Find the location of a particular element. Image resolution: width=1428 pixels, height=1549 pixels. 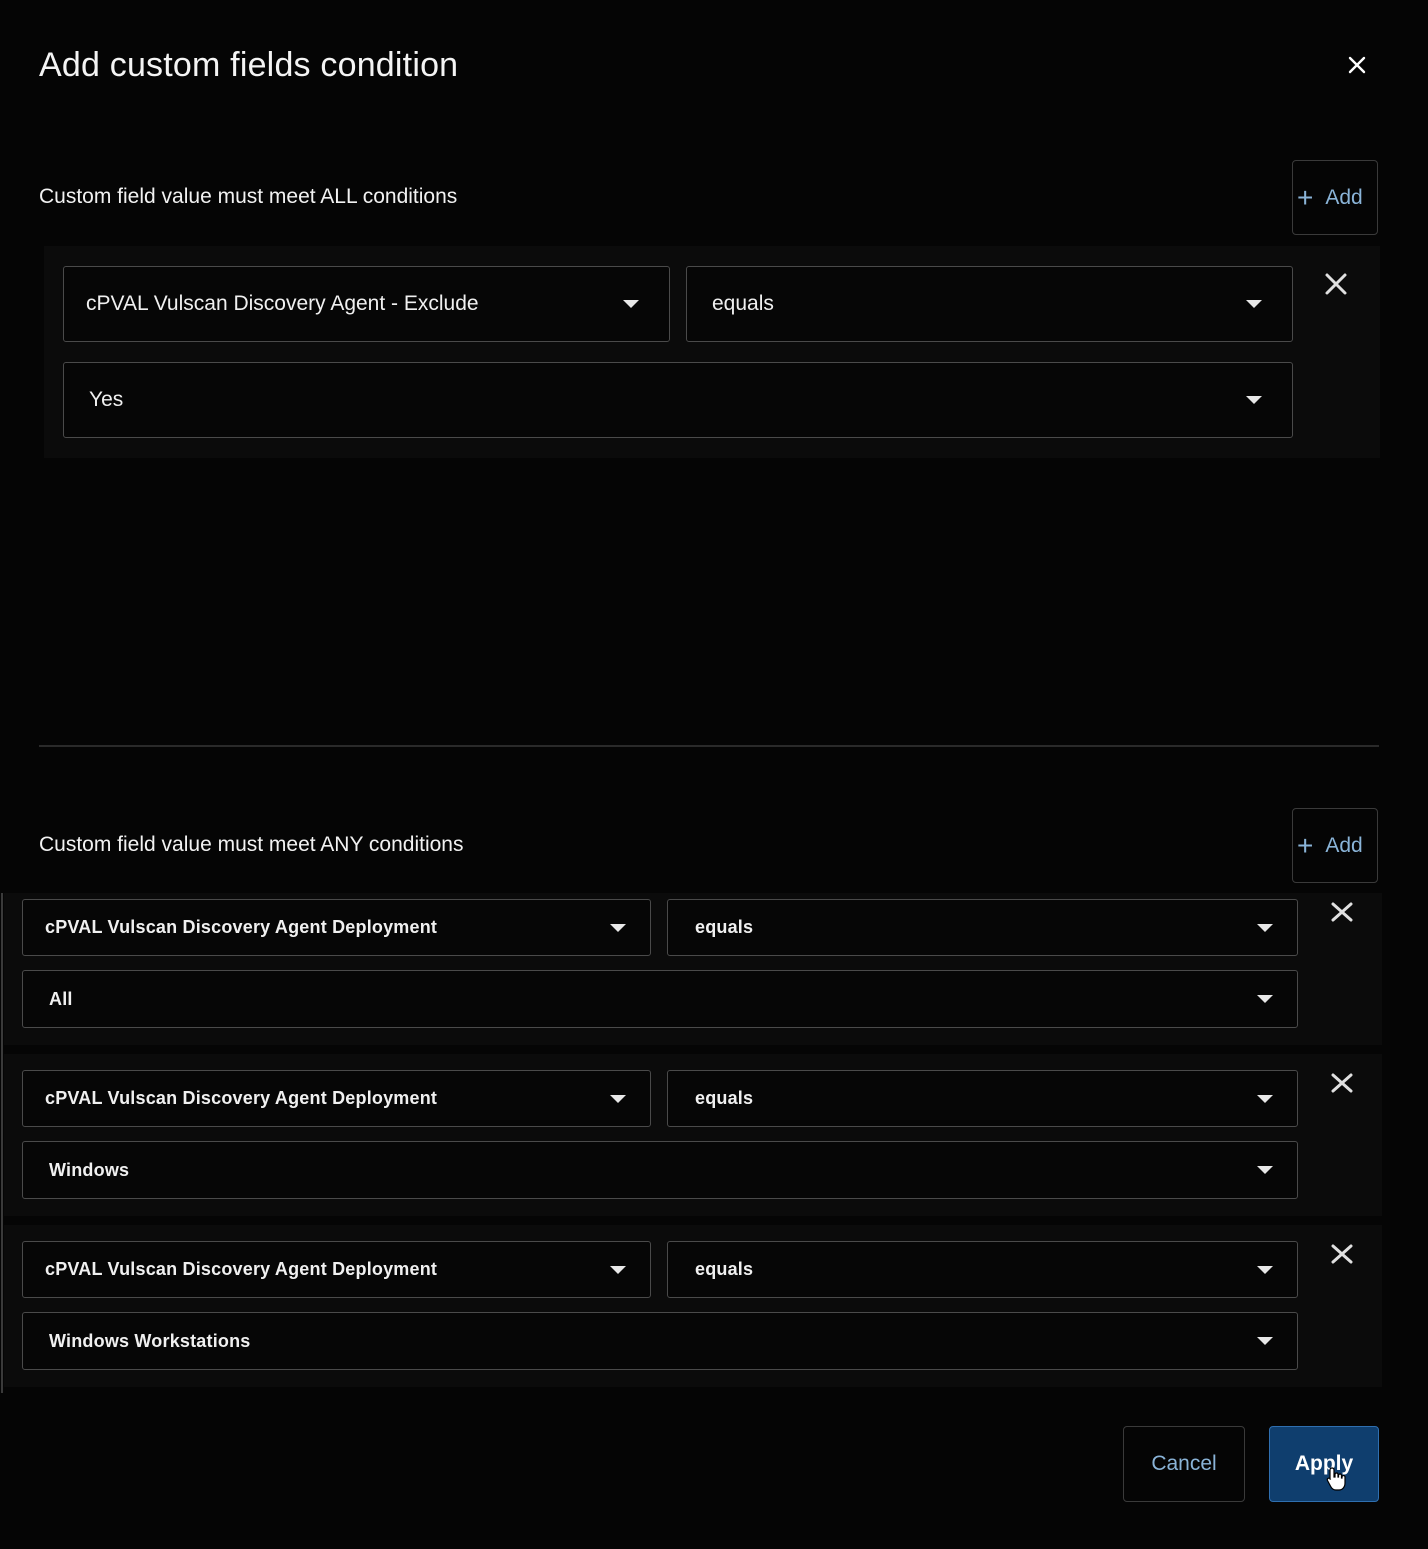

add-all-condition-button: + Add is located at coordinates (1335, 197).